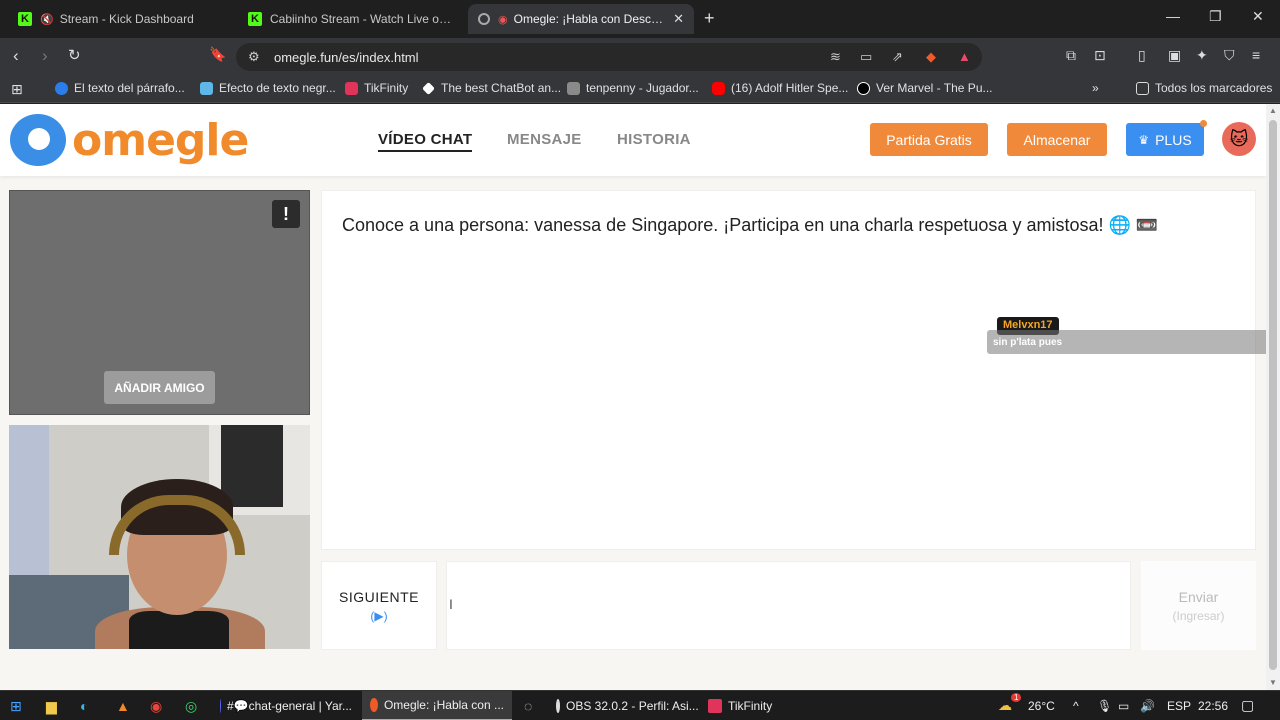 Image resolution: width=1280 pixels, height=720 pixels. I want to click on weather-icon: ☁, so click(1005, 705).